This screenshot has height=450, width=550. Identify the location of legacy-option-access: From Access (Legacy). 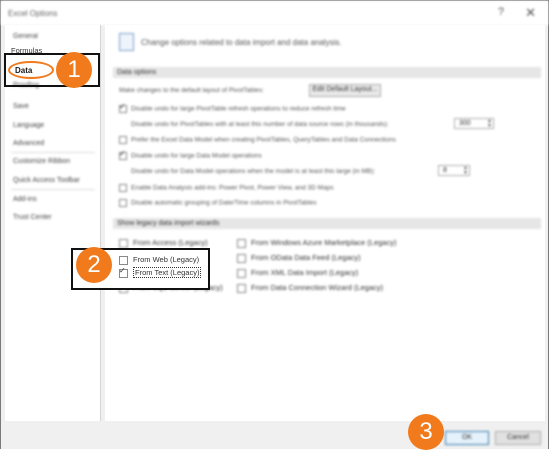
(163, 243).